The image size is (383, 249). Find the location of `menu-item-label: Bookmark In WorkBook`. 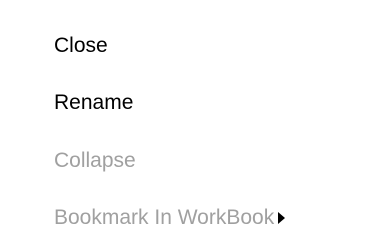

menu-item-label: Bookmark In WorkBook is located at coordinates (164, 217).